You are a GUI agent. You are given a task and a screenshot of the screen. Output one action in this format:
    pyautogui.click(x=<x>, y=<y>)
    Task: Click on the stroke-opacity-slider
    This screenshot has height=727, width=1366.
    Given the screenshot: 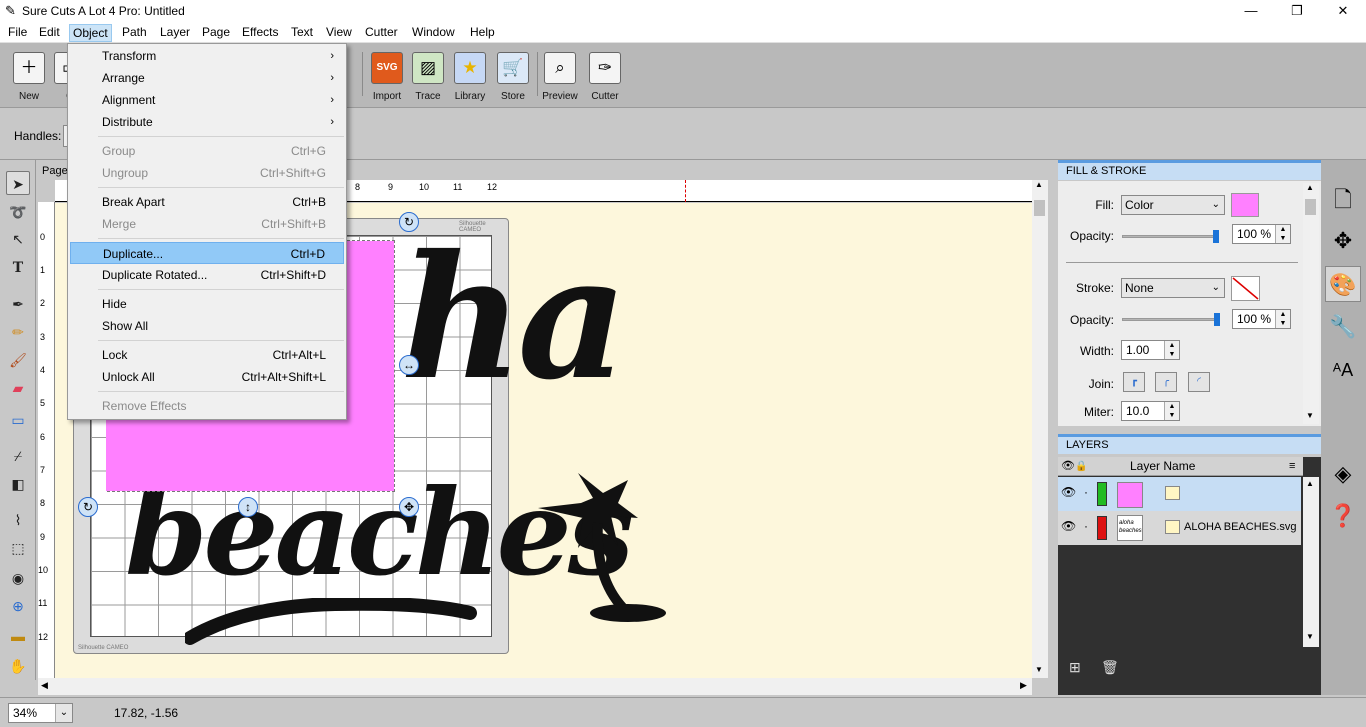 What is the action you would take?
    pyautogui.click(x=1171, y=319)
    